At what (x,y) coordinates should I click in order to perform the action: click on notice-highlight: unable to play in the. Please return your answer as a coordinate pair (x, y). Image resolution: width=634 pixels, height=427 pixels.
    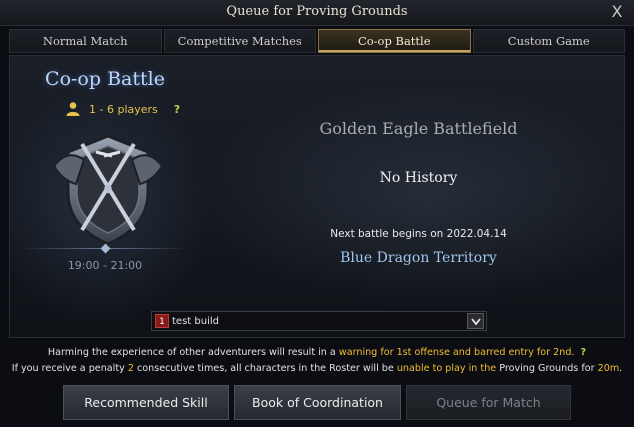
    Looking at the image, I should click on (446, 368).